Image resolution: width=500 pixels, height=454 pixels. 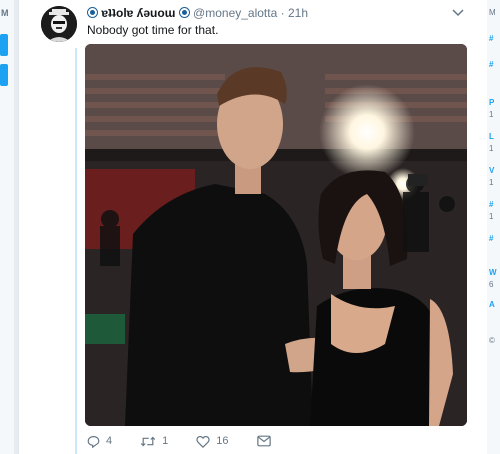 What do you see at coordinates (212, 441) in the screenshot?
I see `like-button: 16` at bounding box center [212, 441].